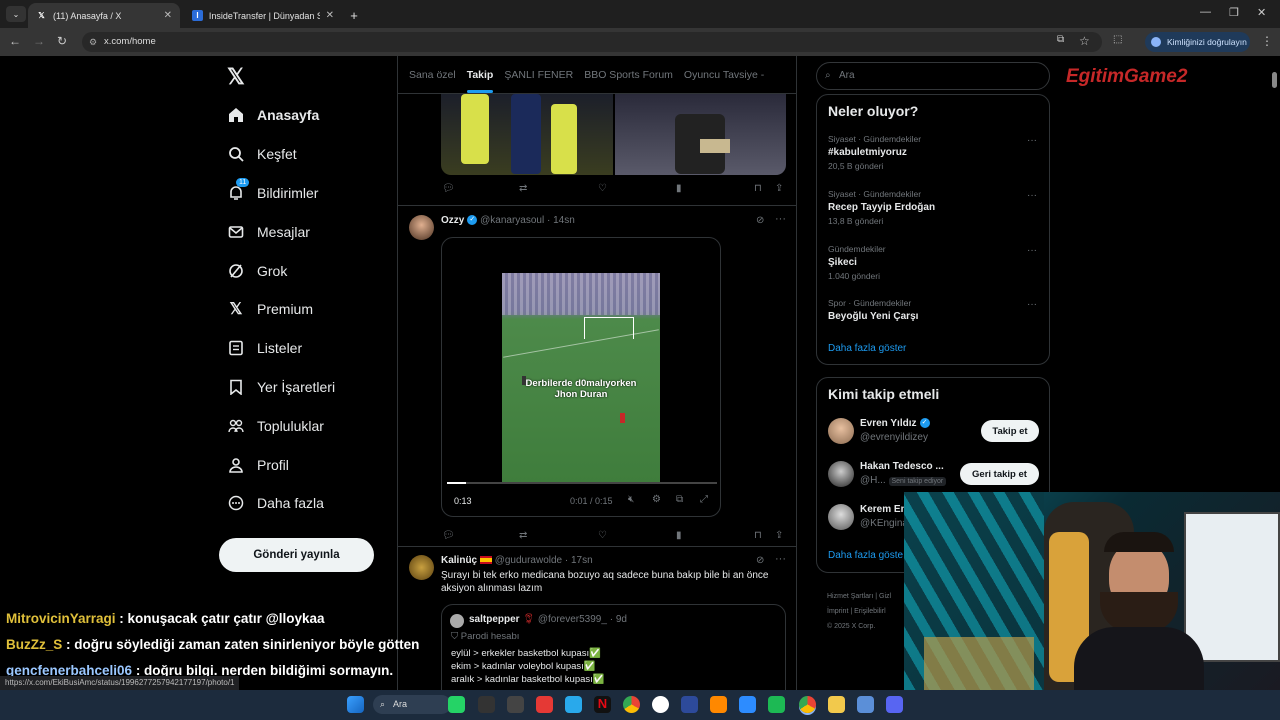  What do you see at coordinates (884, 516) in the screenshot?
I see `follow-user: Kerem En @KEngina` at bounding box center [884, 516].